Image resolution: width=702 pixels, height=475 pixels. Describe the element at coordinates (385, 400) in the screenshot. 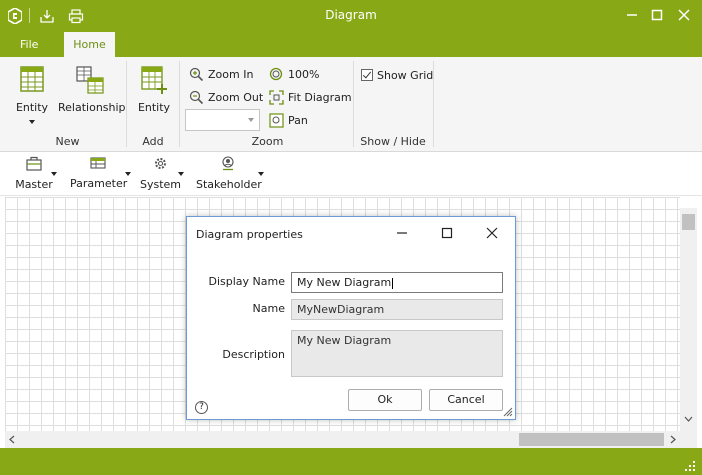

I see `ok-button: Ok` at that location.